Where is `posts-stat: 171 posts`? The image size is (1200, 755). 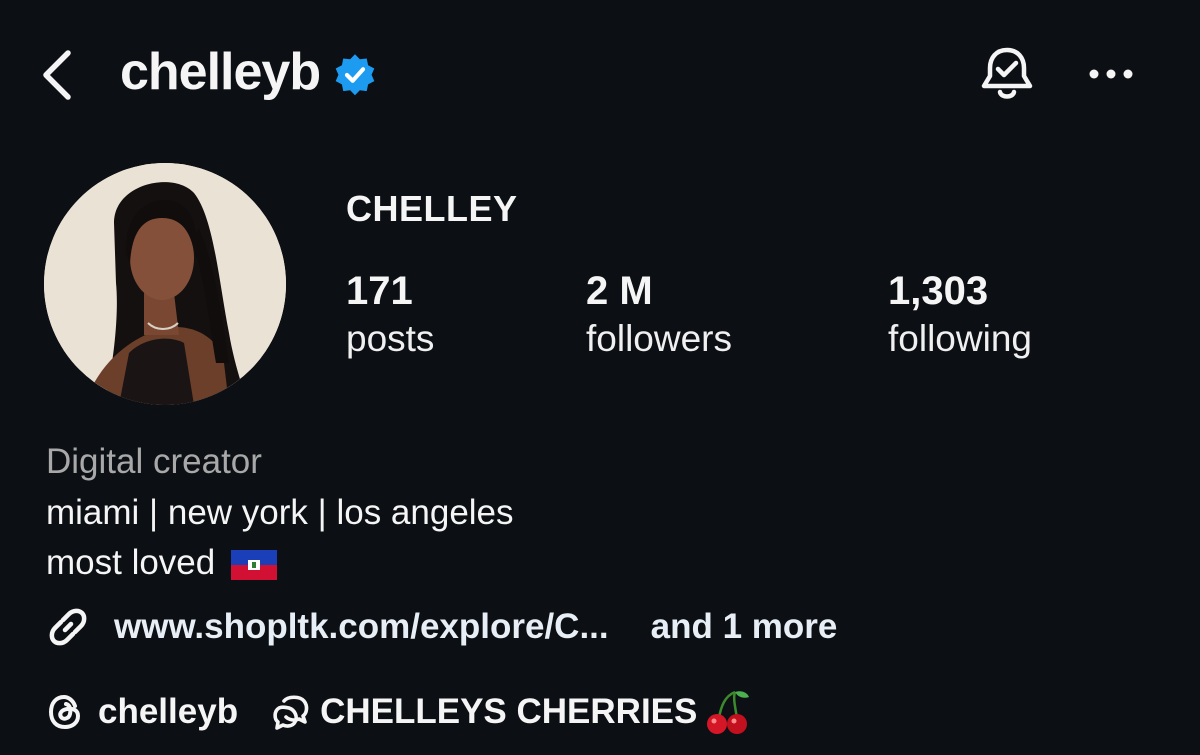 posts-stat: 171 posts is located at coordinates (390, 316).